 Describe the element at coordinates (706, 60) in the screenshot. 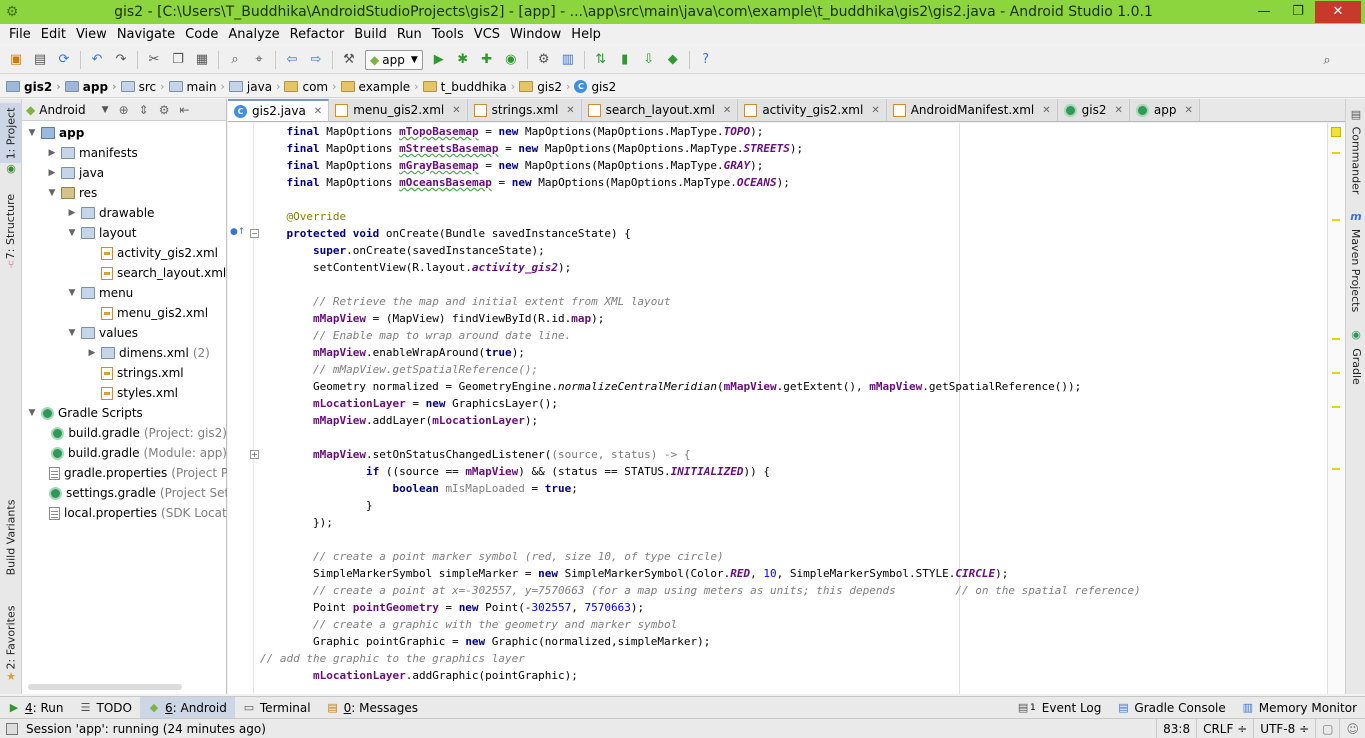

I see `help-icon: ?` at that location.